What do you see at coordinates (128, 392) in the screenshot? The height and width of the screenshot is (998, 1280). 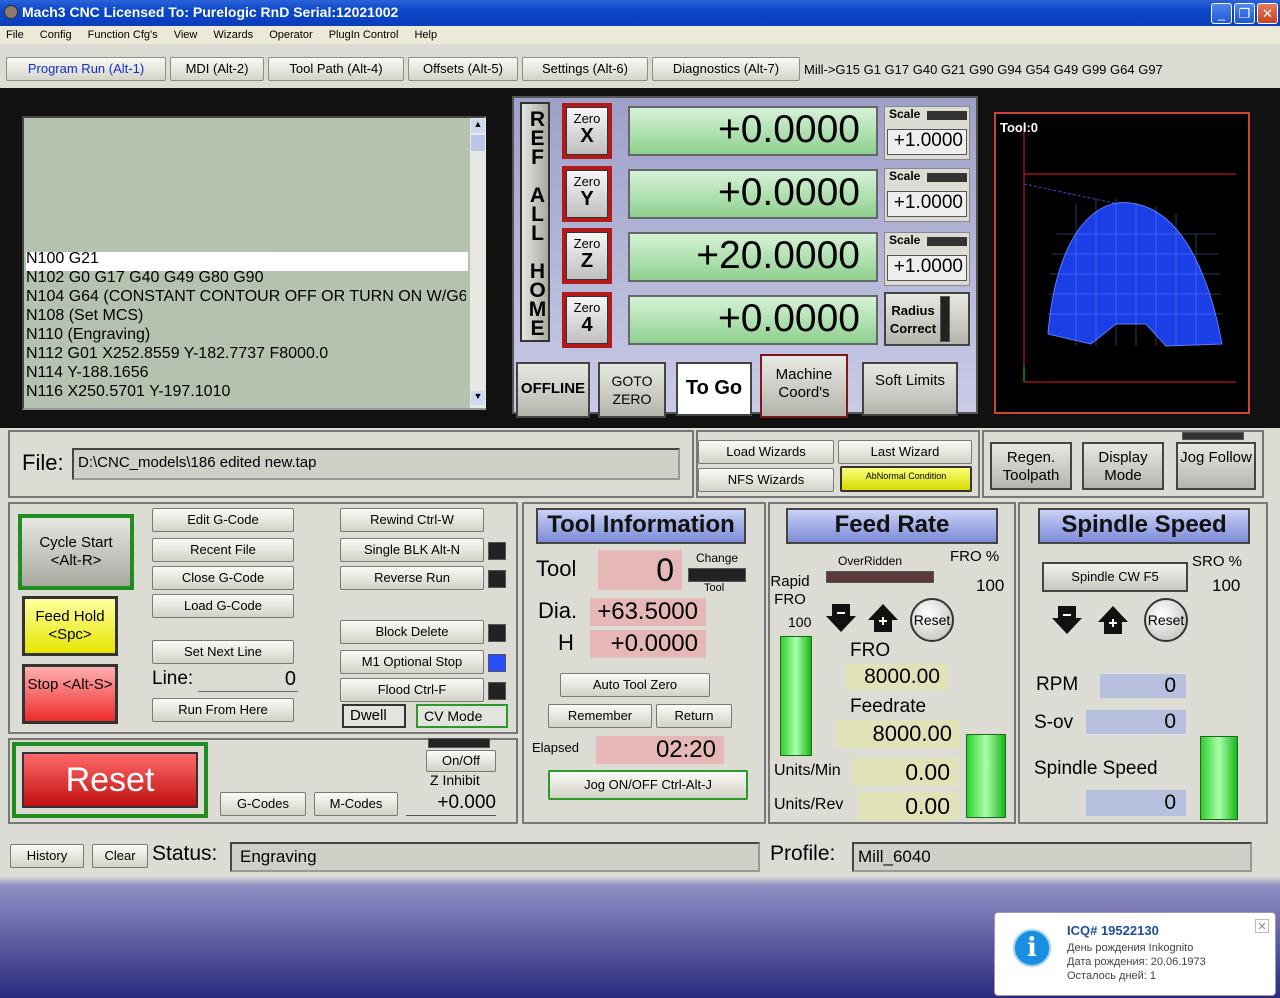 I see `gcode-line: N116 X250.5701 Y-197.1010` at bounding box center [128, 392].